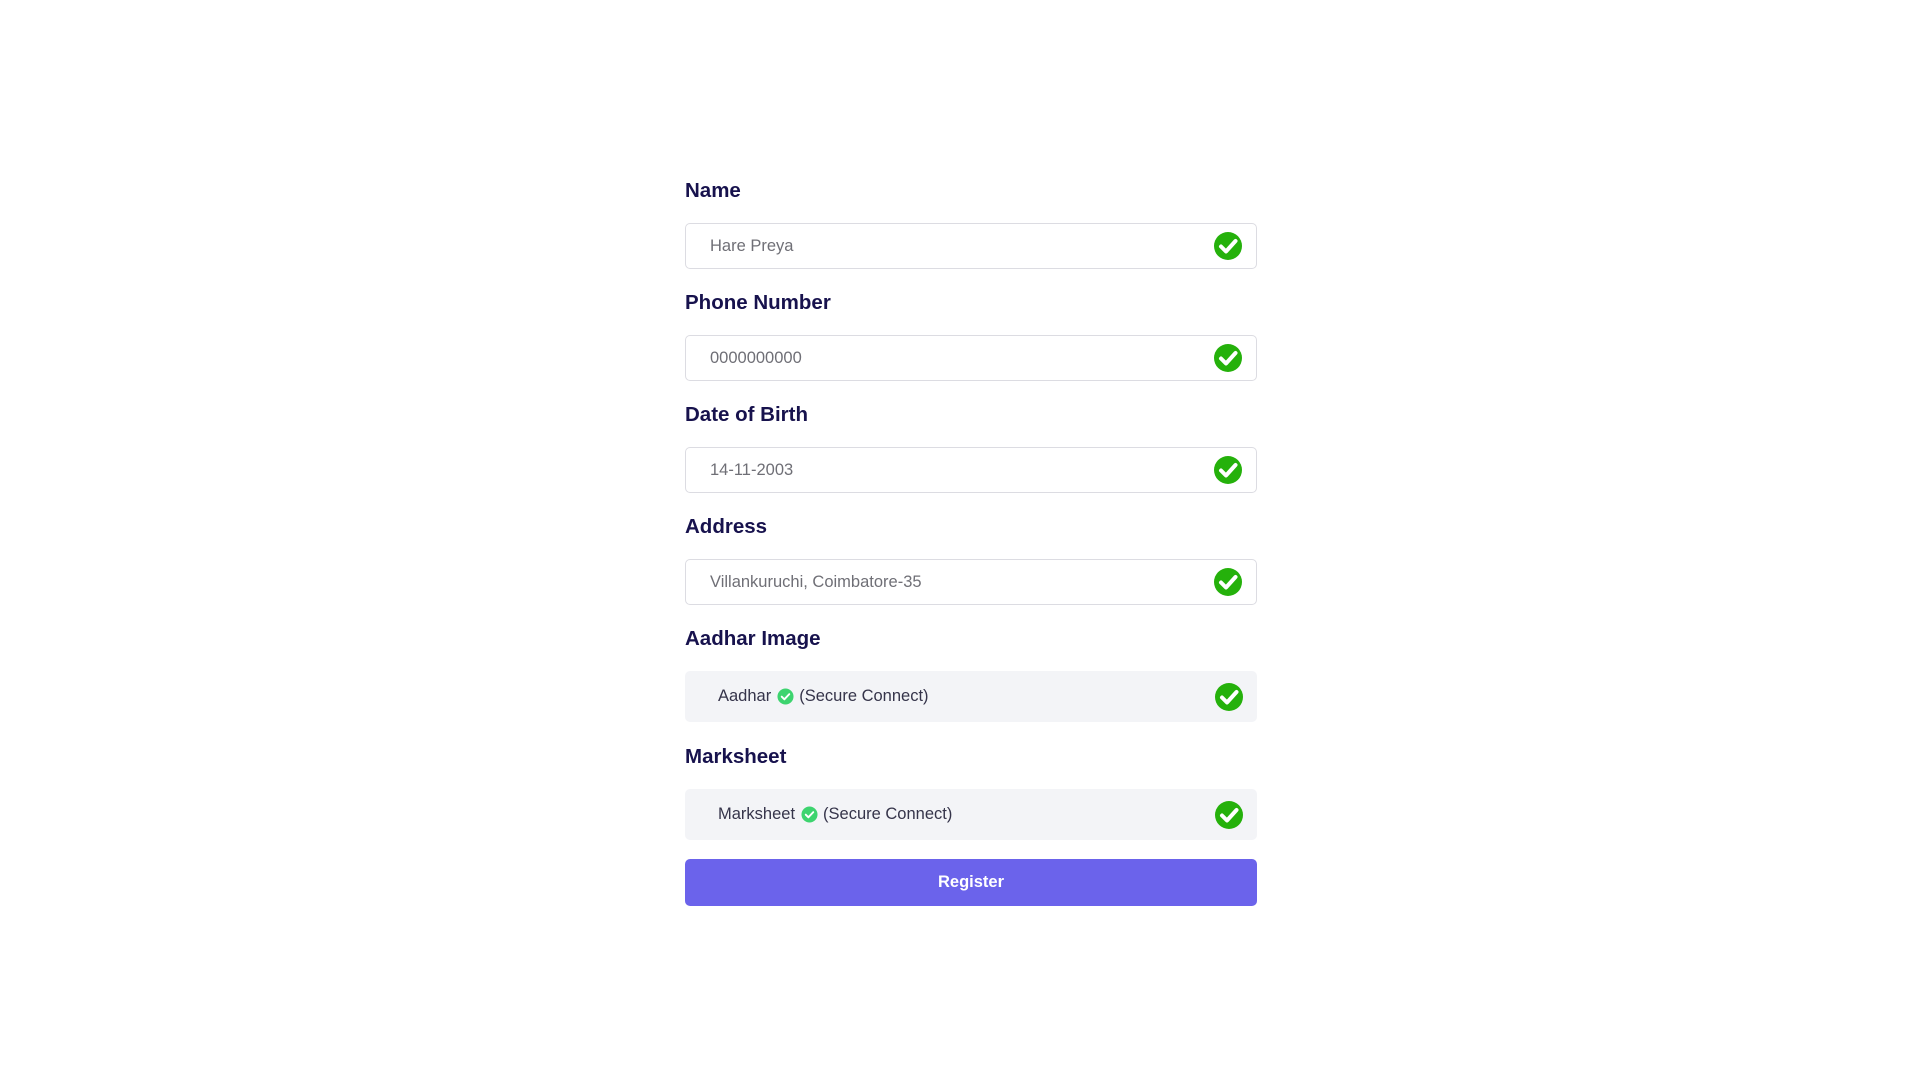  Describe the element at coordinates (757, 814) in the screenshot. I see `marksheet-file-name: Marksheet` at that location.